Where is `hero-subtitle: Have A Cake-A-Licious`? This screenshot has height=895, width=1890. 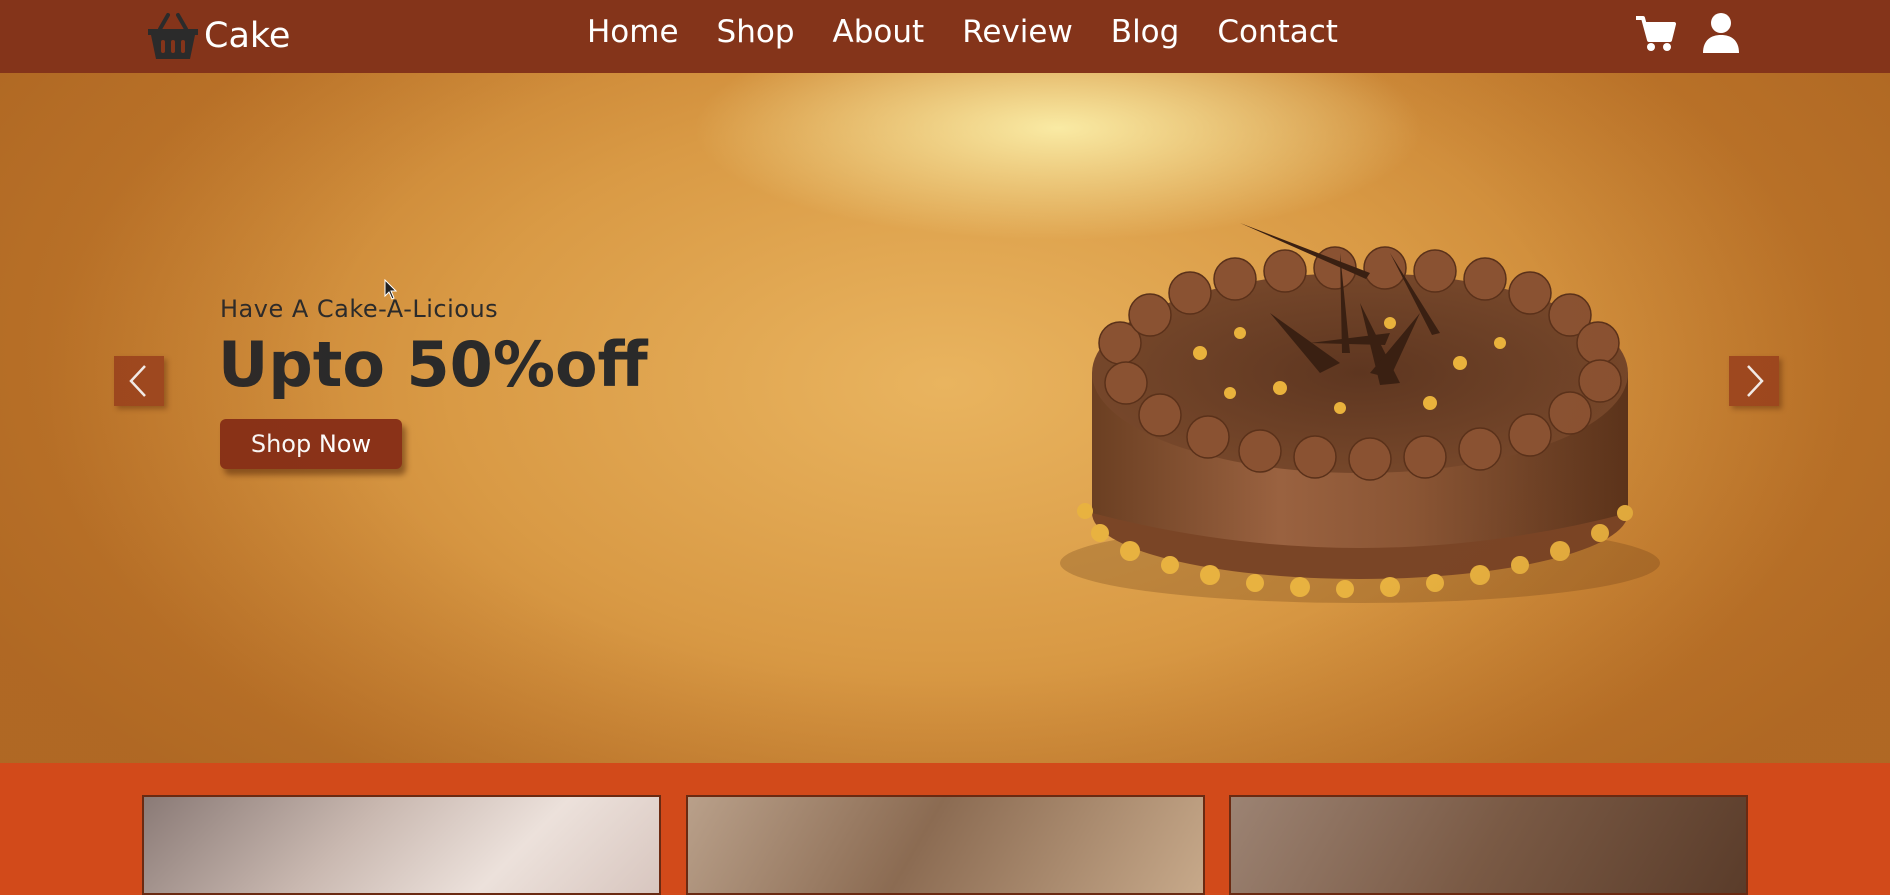
hero-subtitle: Have A Cake-A-Licious is located at coordinates (359, 309).